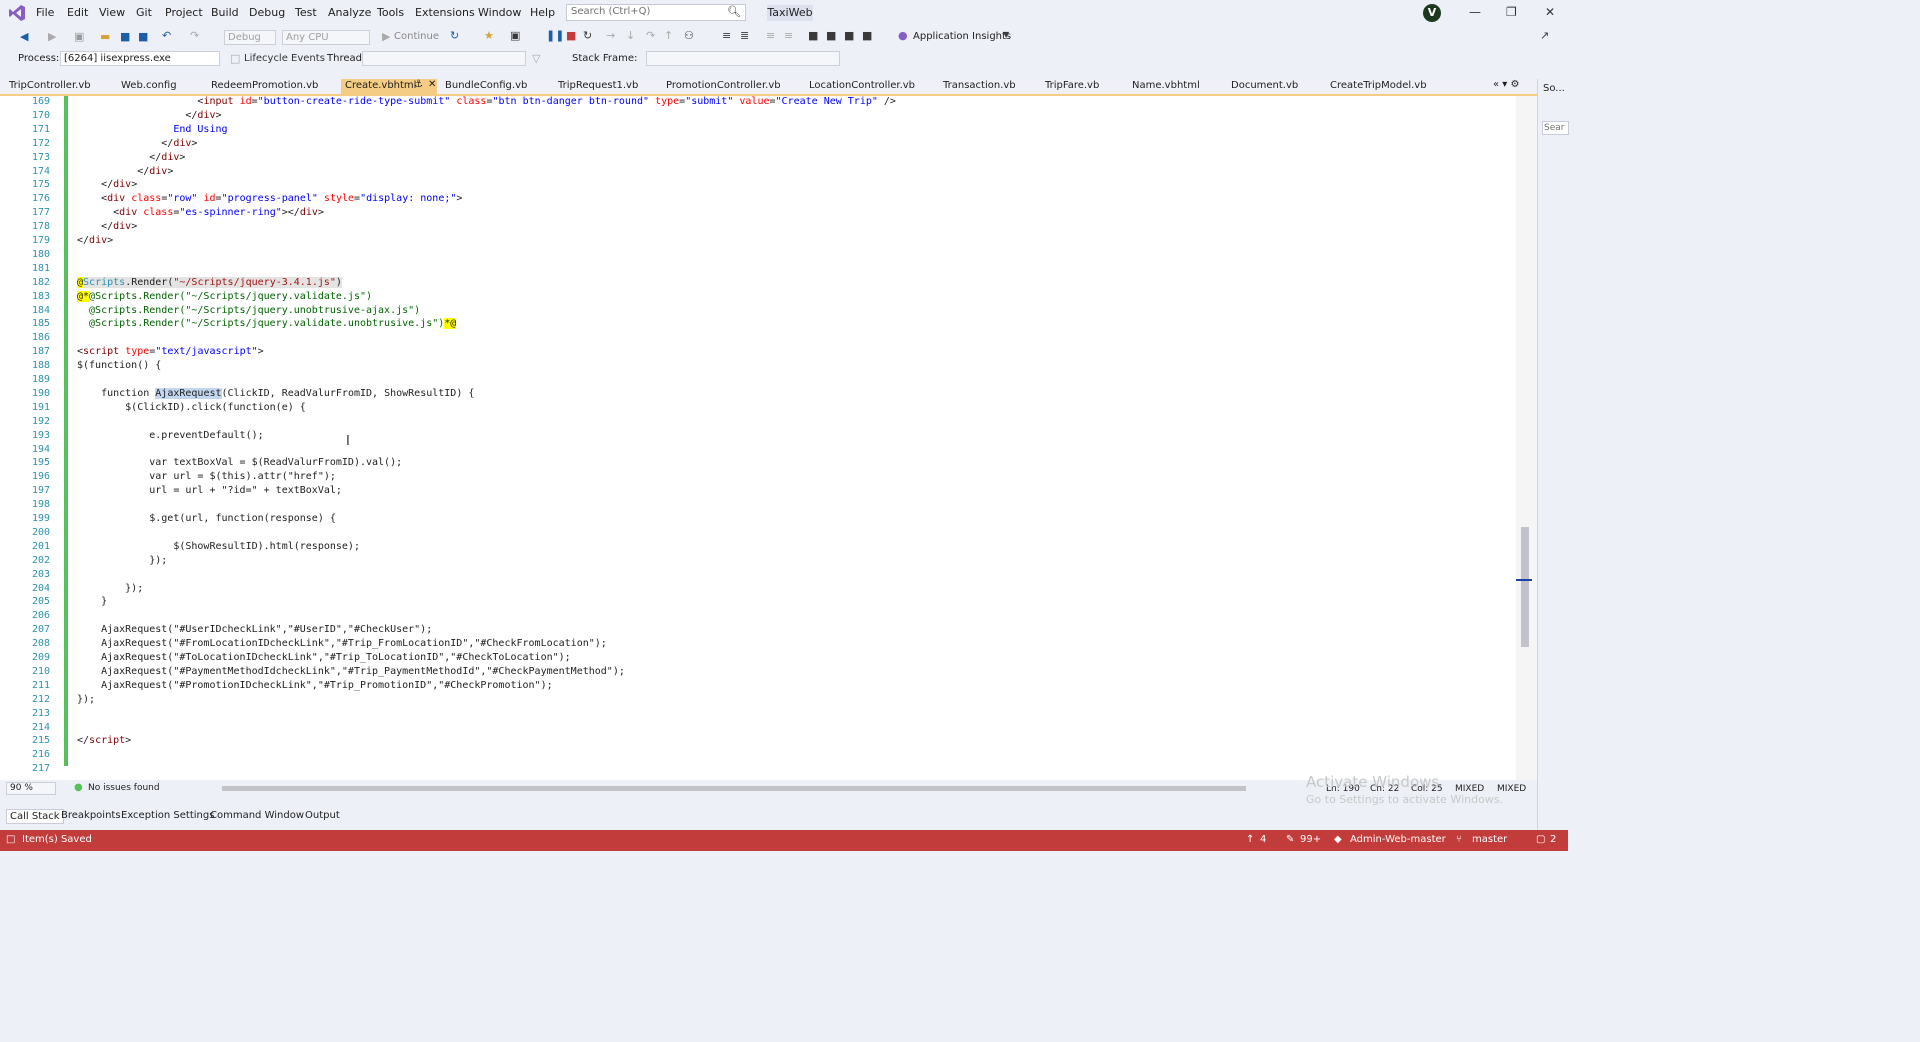  Describe the element at coordinates (306, 12) in the screenshot. I see `menu-test: Test` at that location.